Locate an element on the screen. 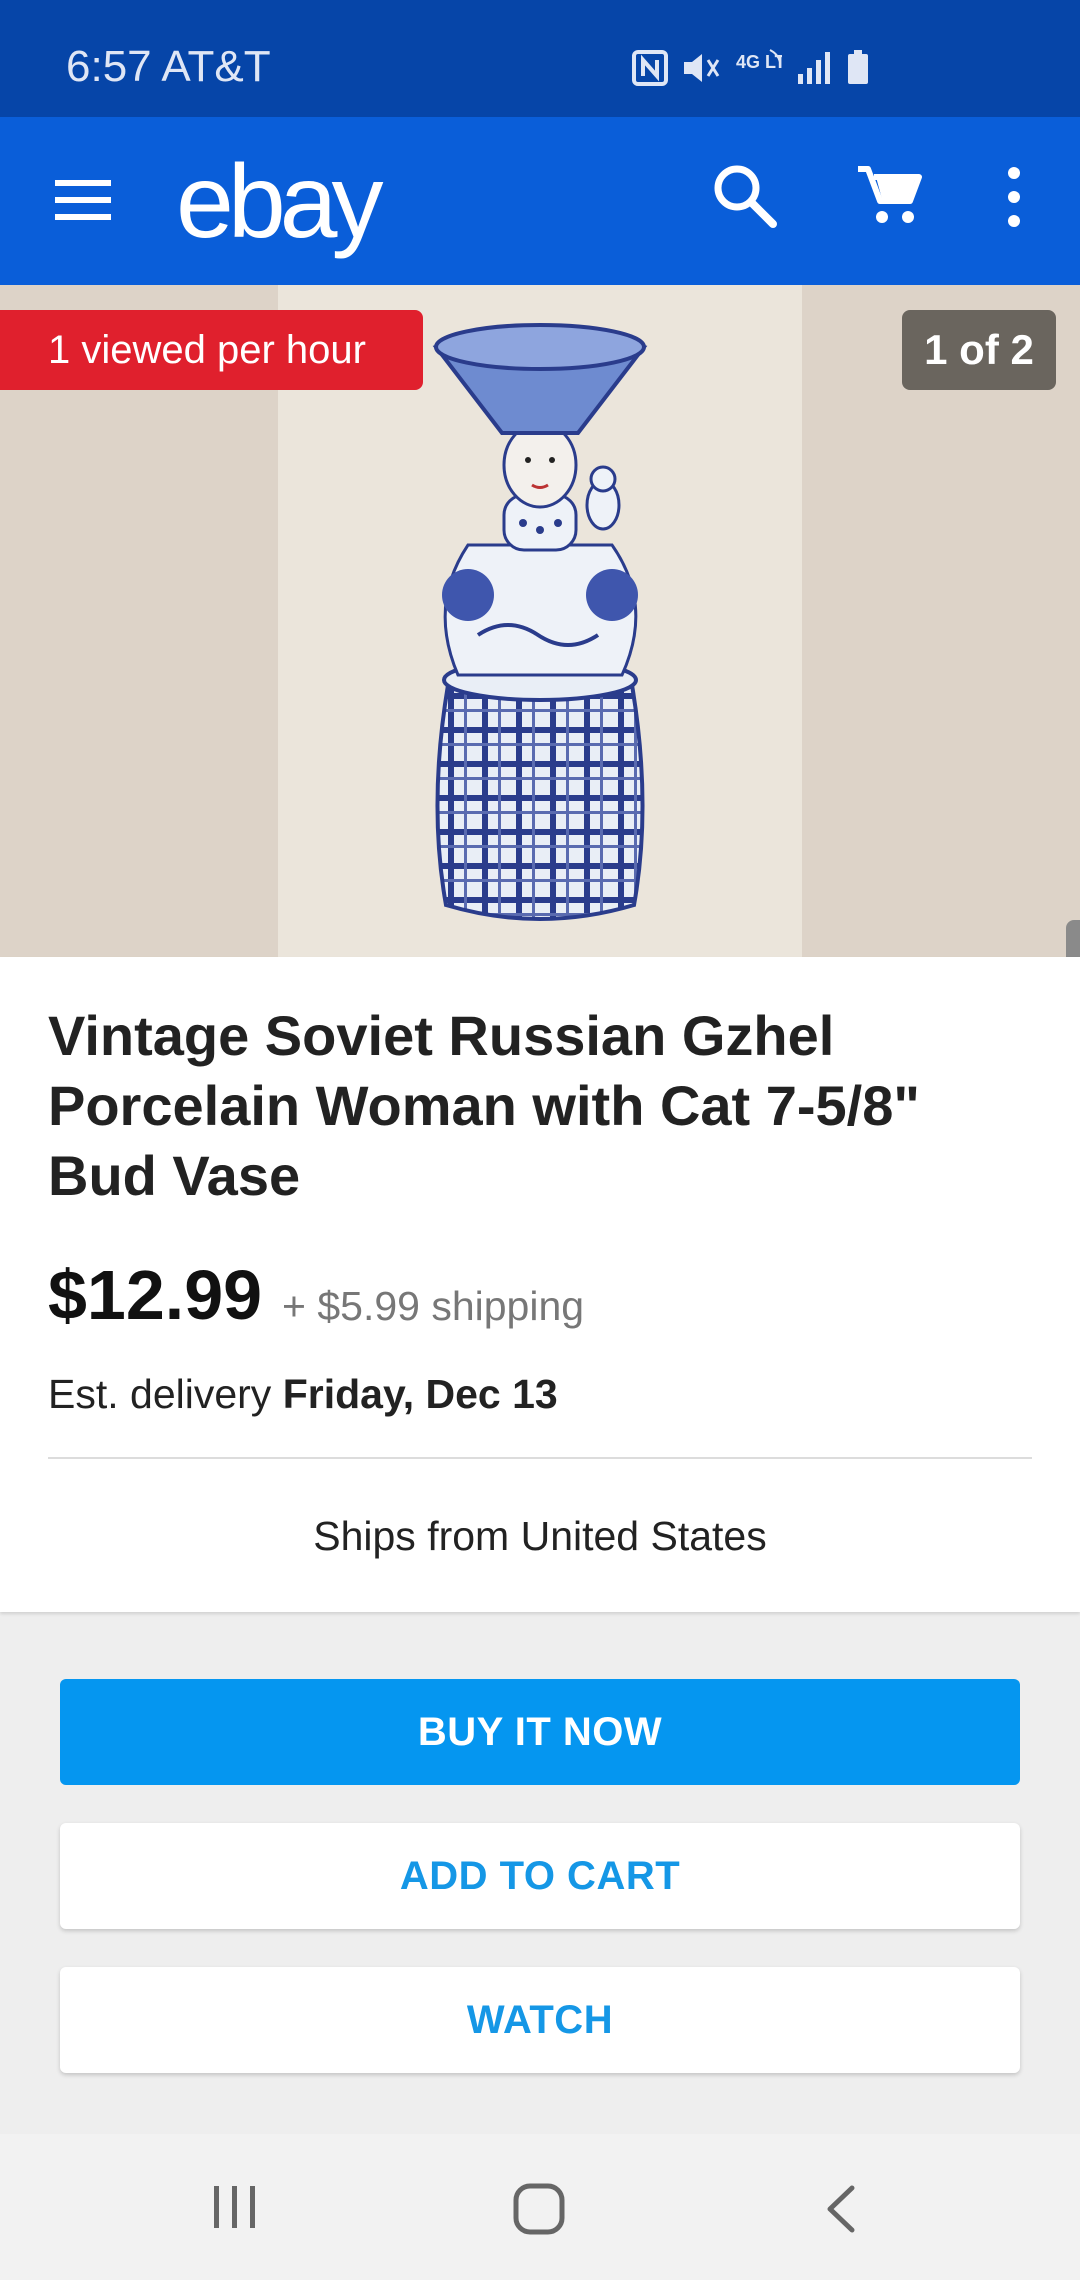 This screenshot has width=1080, height=2280. status-icons: 4G LTE is located at coordinates (751, 68).